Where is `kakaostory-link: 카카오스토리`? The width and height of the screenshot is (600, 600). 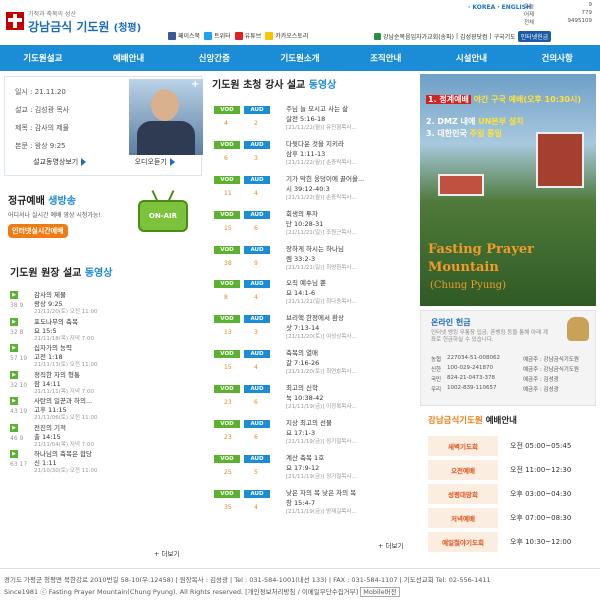 kakaostory-link: 카카오스토리 is located at coordinates (286, 35).